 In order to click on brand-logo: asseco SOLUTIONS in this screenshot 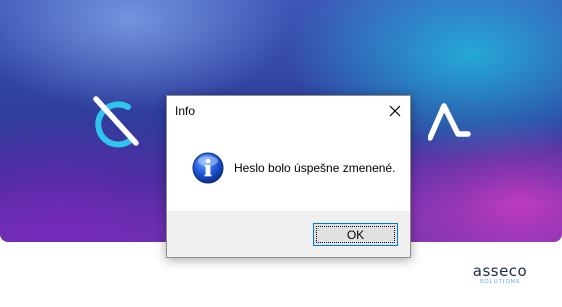, I will do `click(500, 275)`.